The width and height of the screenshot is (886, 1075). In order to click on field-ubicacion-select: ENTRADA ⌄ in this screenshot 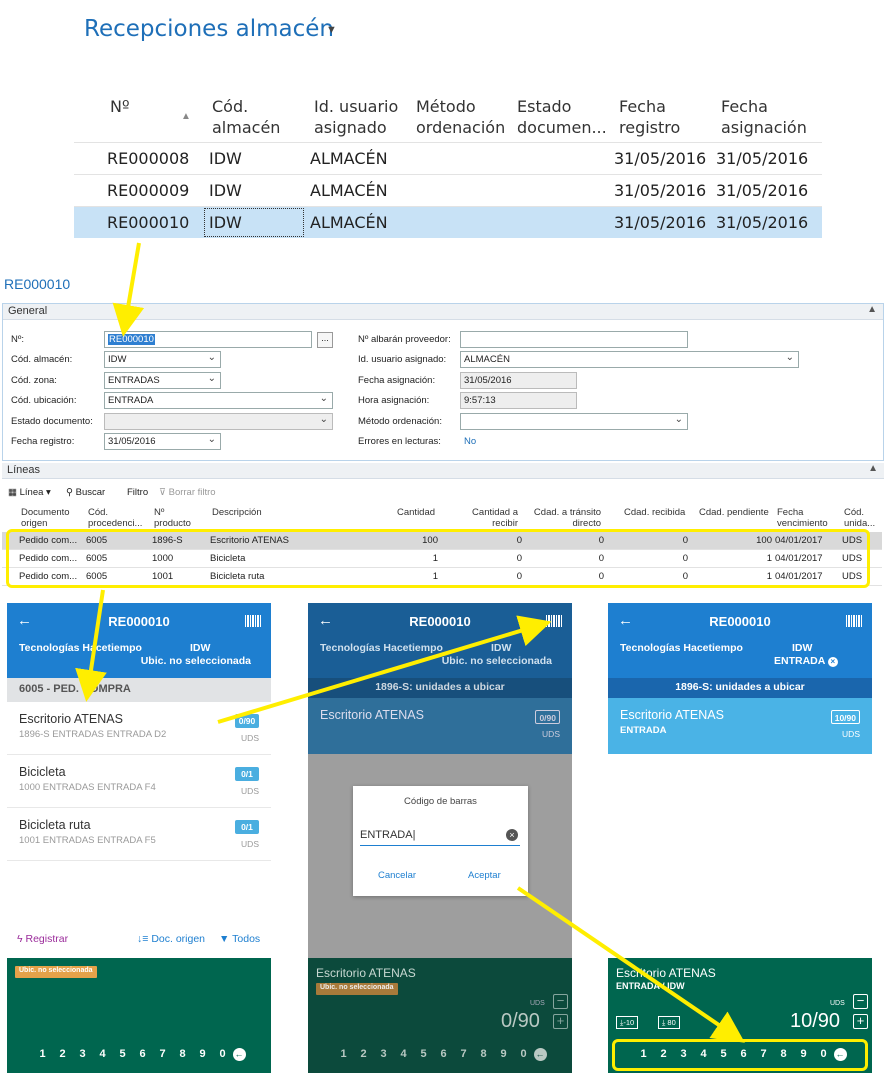, I will do `click(218, 400)`.